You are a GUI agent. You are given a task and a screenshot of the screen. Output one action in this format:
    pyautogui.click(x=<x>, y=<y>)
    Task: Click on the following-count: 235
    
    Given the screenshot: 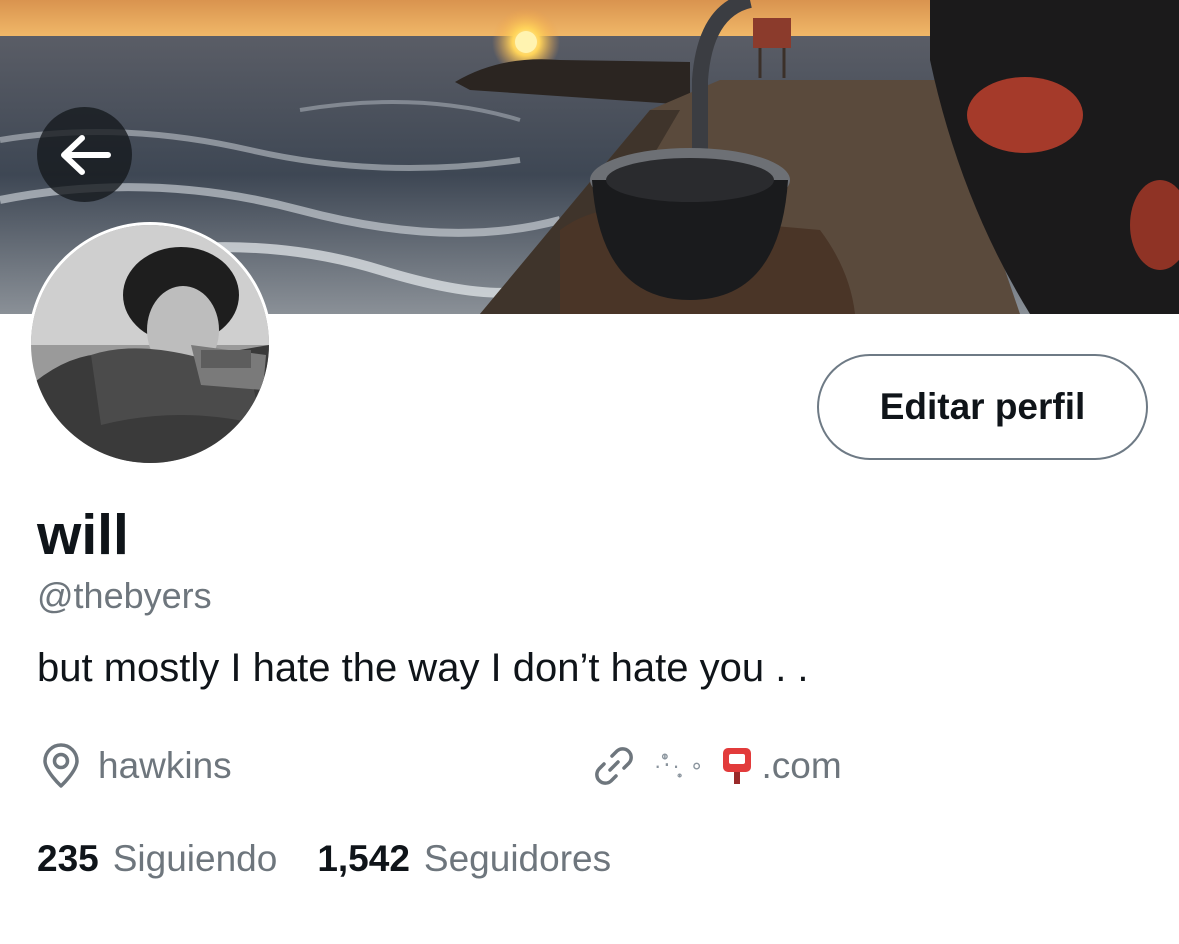 What is the action you would take?
    pyautogui.click(x=68, y=858)
    